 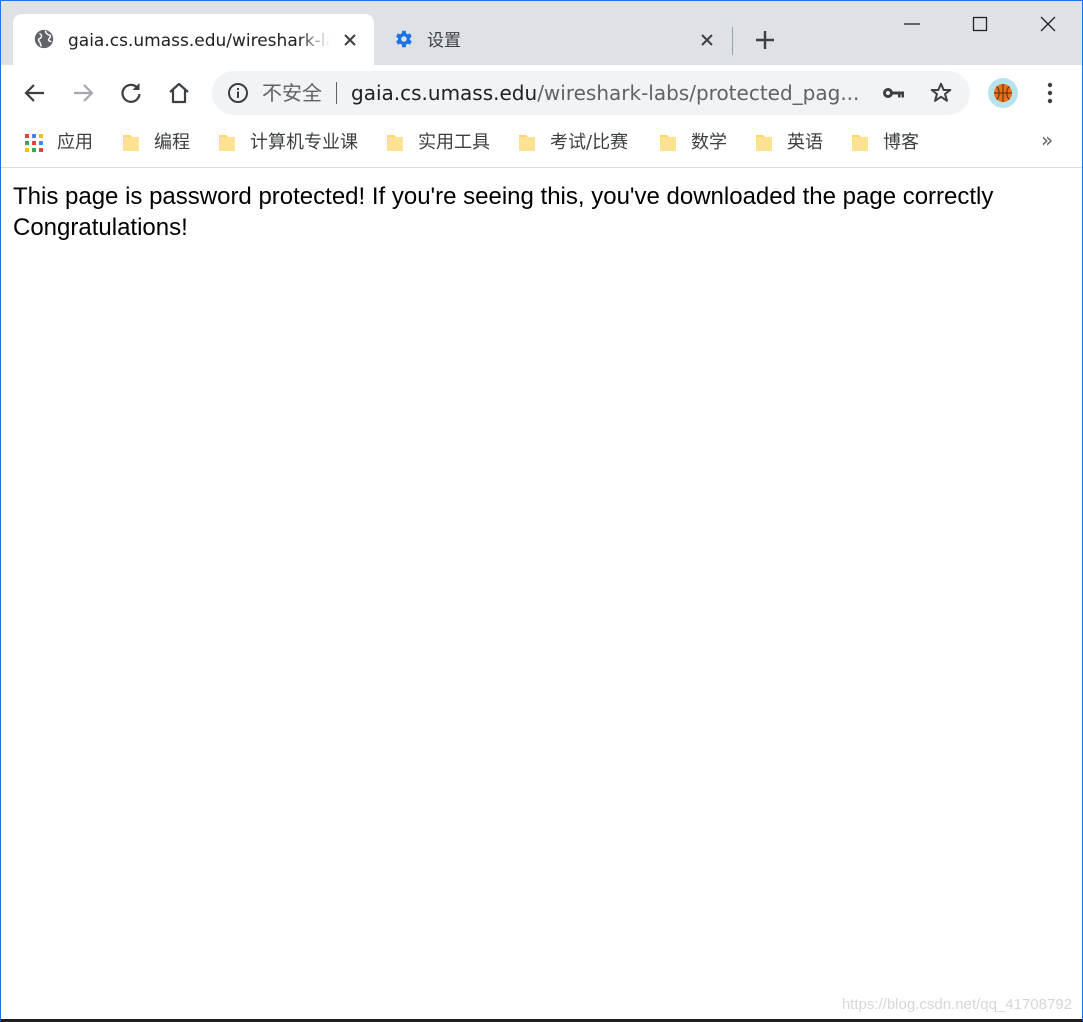 I want to click on bookmark-label: 应用, so click(x=75, y=142).